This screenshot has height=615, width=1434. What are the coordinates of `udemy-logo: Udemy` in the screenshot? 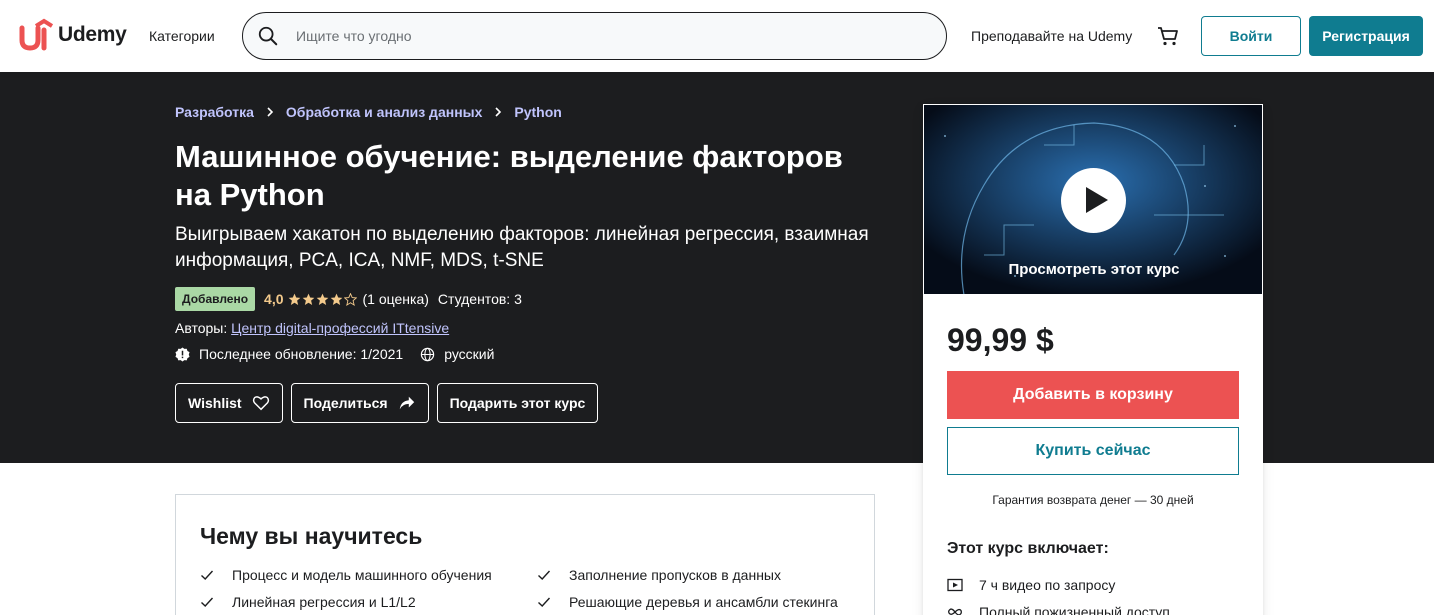 It's located at (70, 35).